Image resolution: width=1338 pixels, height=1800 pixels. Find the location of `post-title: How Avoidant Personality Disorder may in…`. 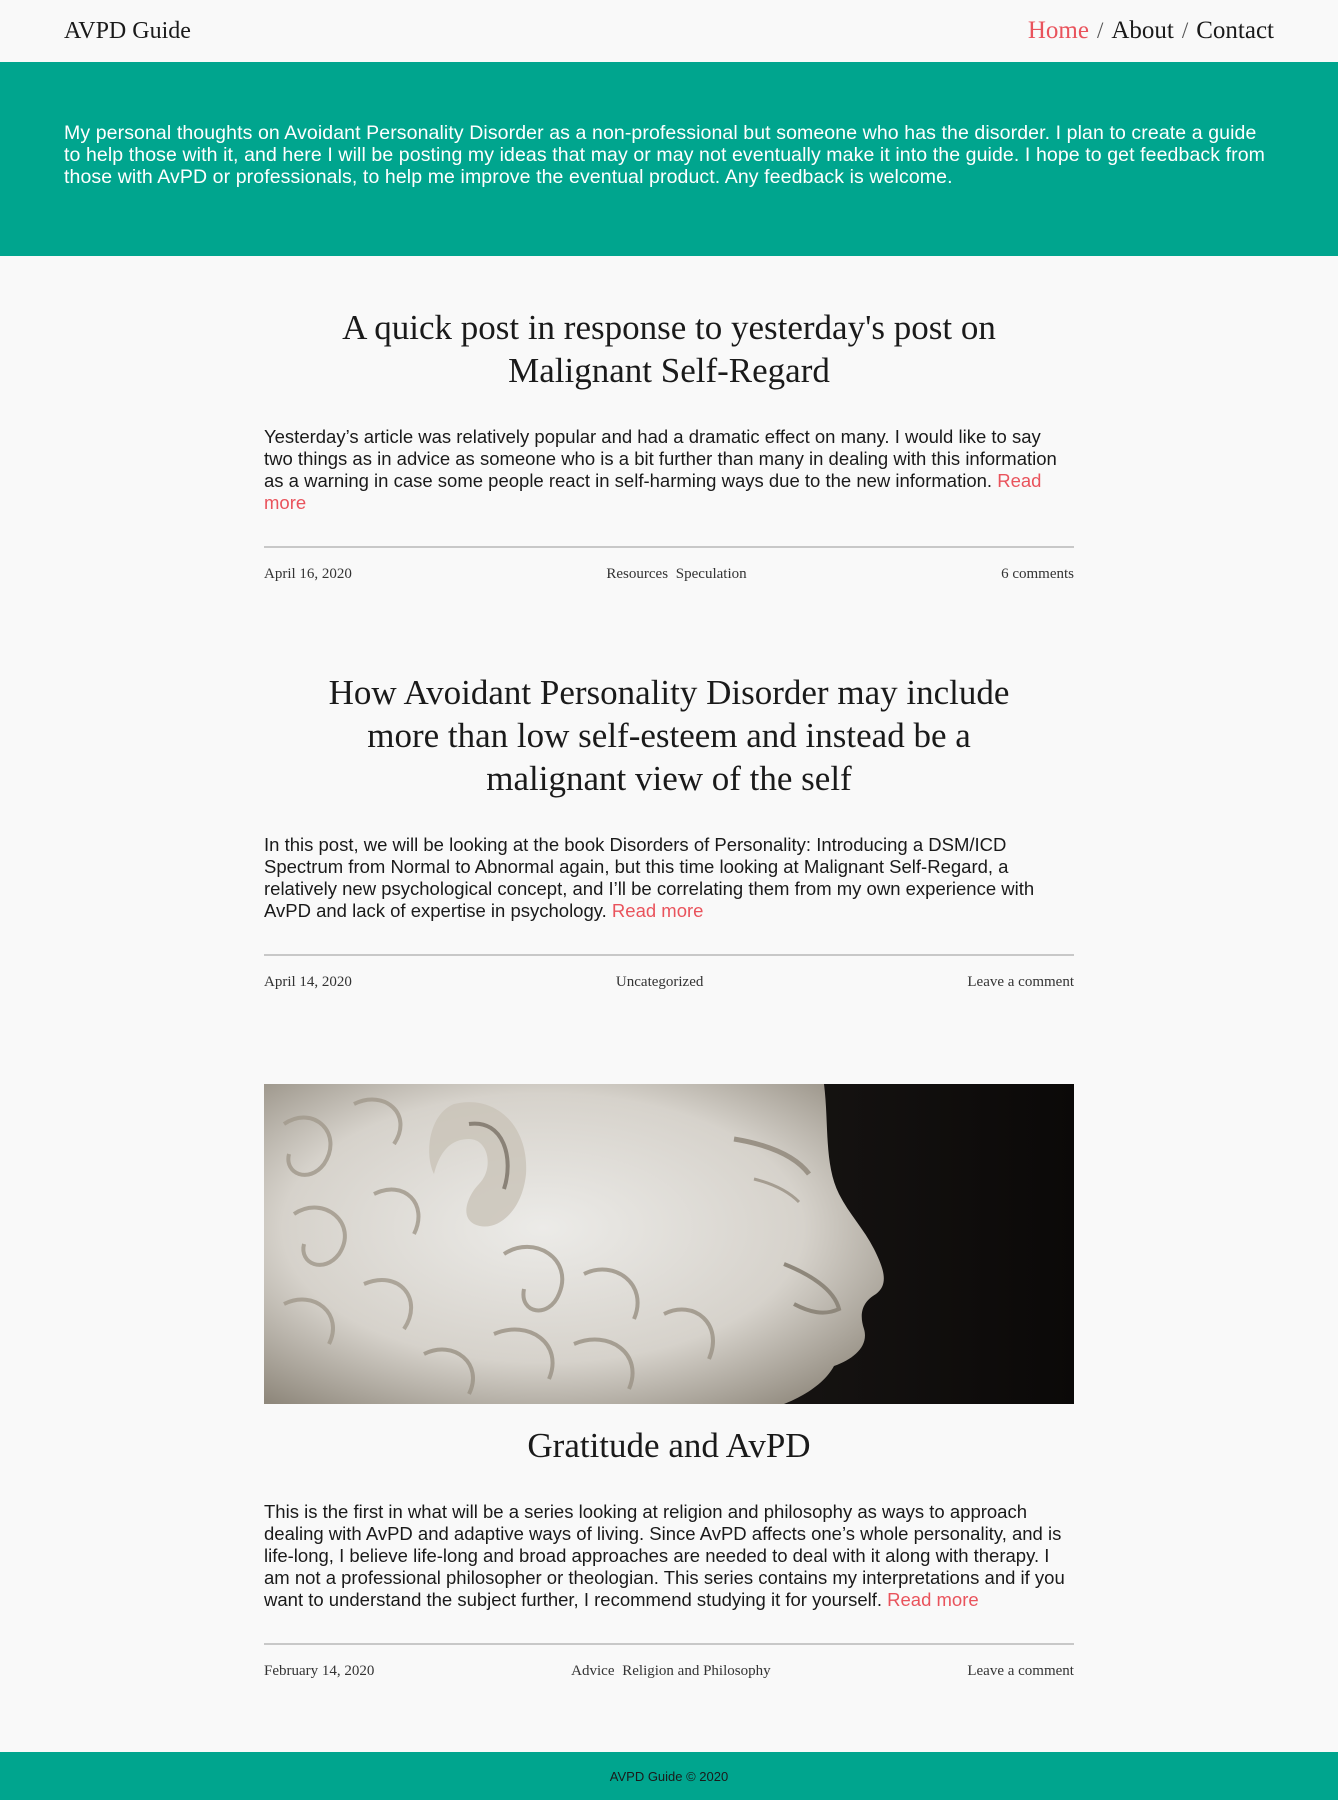

post-title: How Avoidant Personality Disorder may in… is located at coordinates (669, 735).